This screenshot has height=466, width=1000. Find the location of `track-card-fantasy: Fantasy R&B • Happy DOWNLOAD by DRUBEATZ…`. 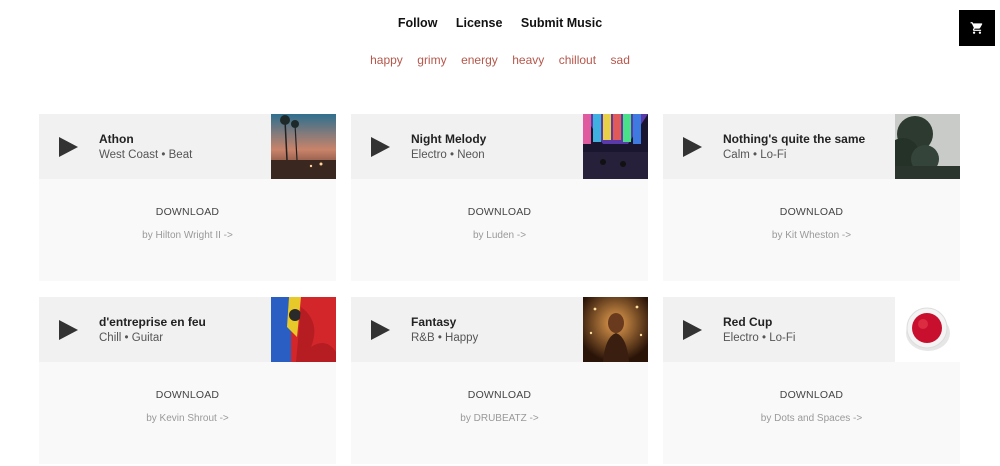

track-card-fantasy: Fantasy R&B • Happy DOWNLOAD by DRUBEATZ… is located at coordinates (499, 380).